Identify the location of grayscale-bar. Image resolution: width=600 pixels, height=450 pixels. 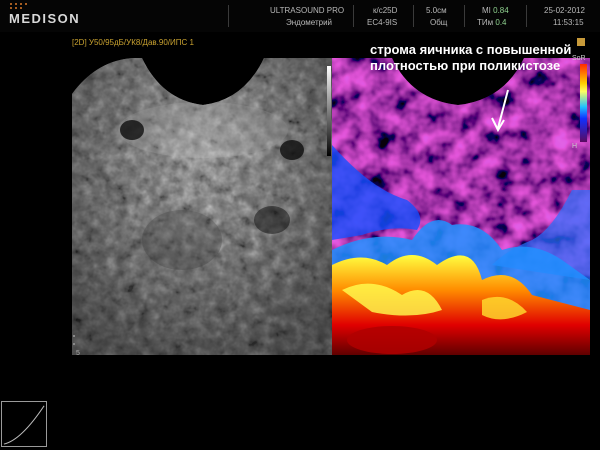
(329, 111).